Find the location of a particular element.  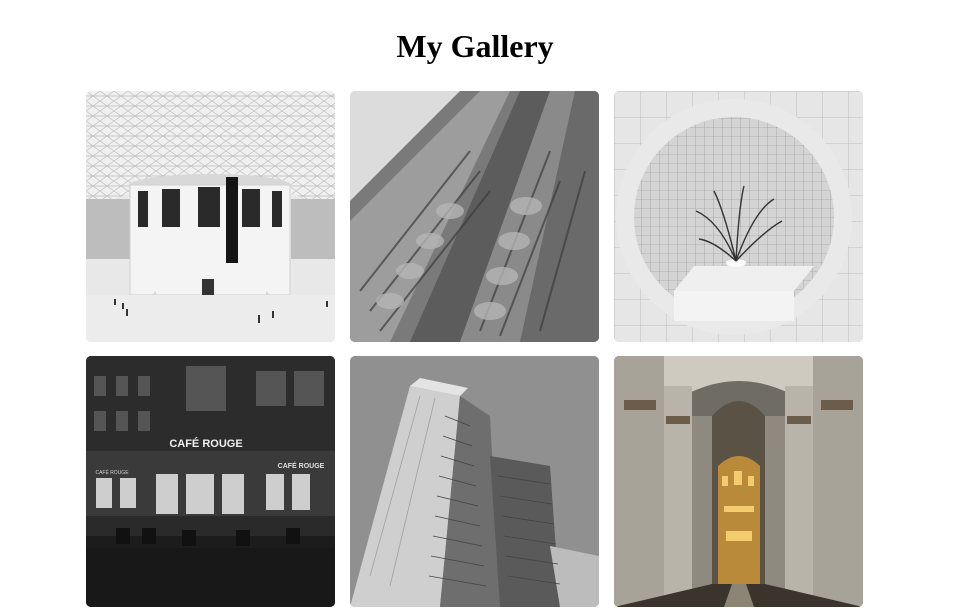

cafe-image: CAFÉ ROUGE CAFÉ ROUGE CAFÉ ROUGE is located at coordinates (210, 481).